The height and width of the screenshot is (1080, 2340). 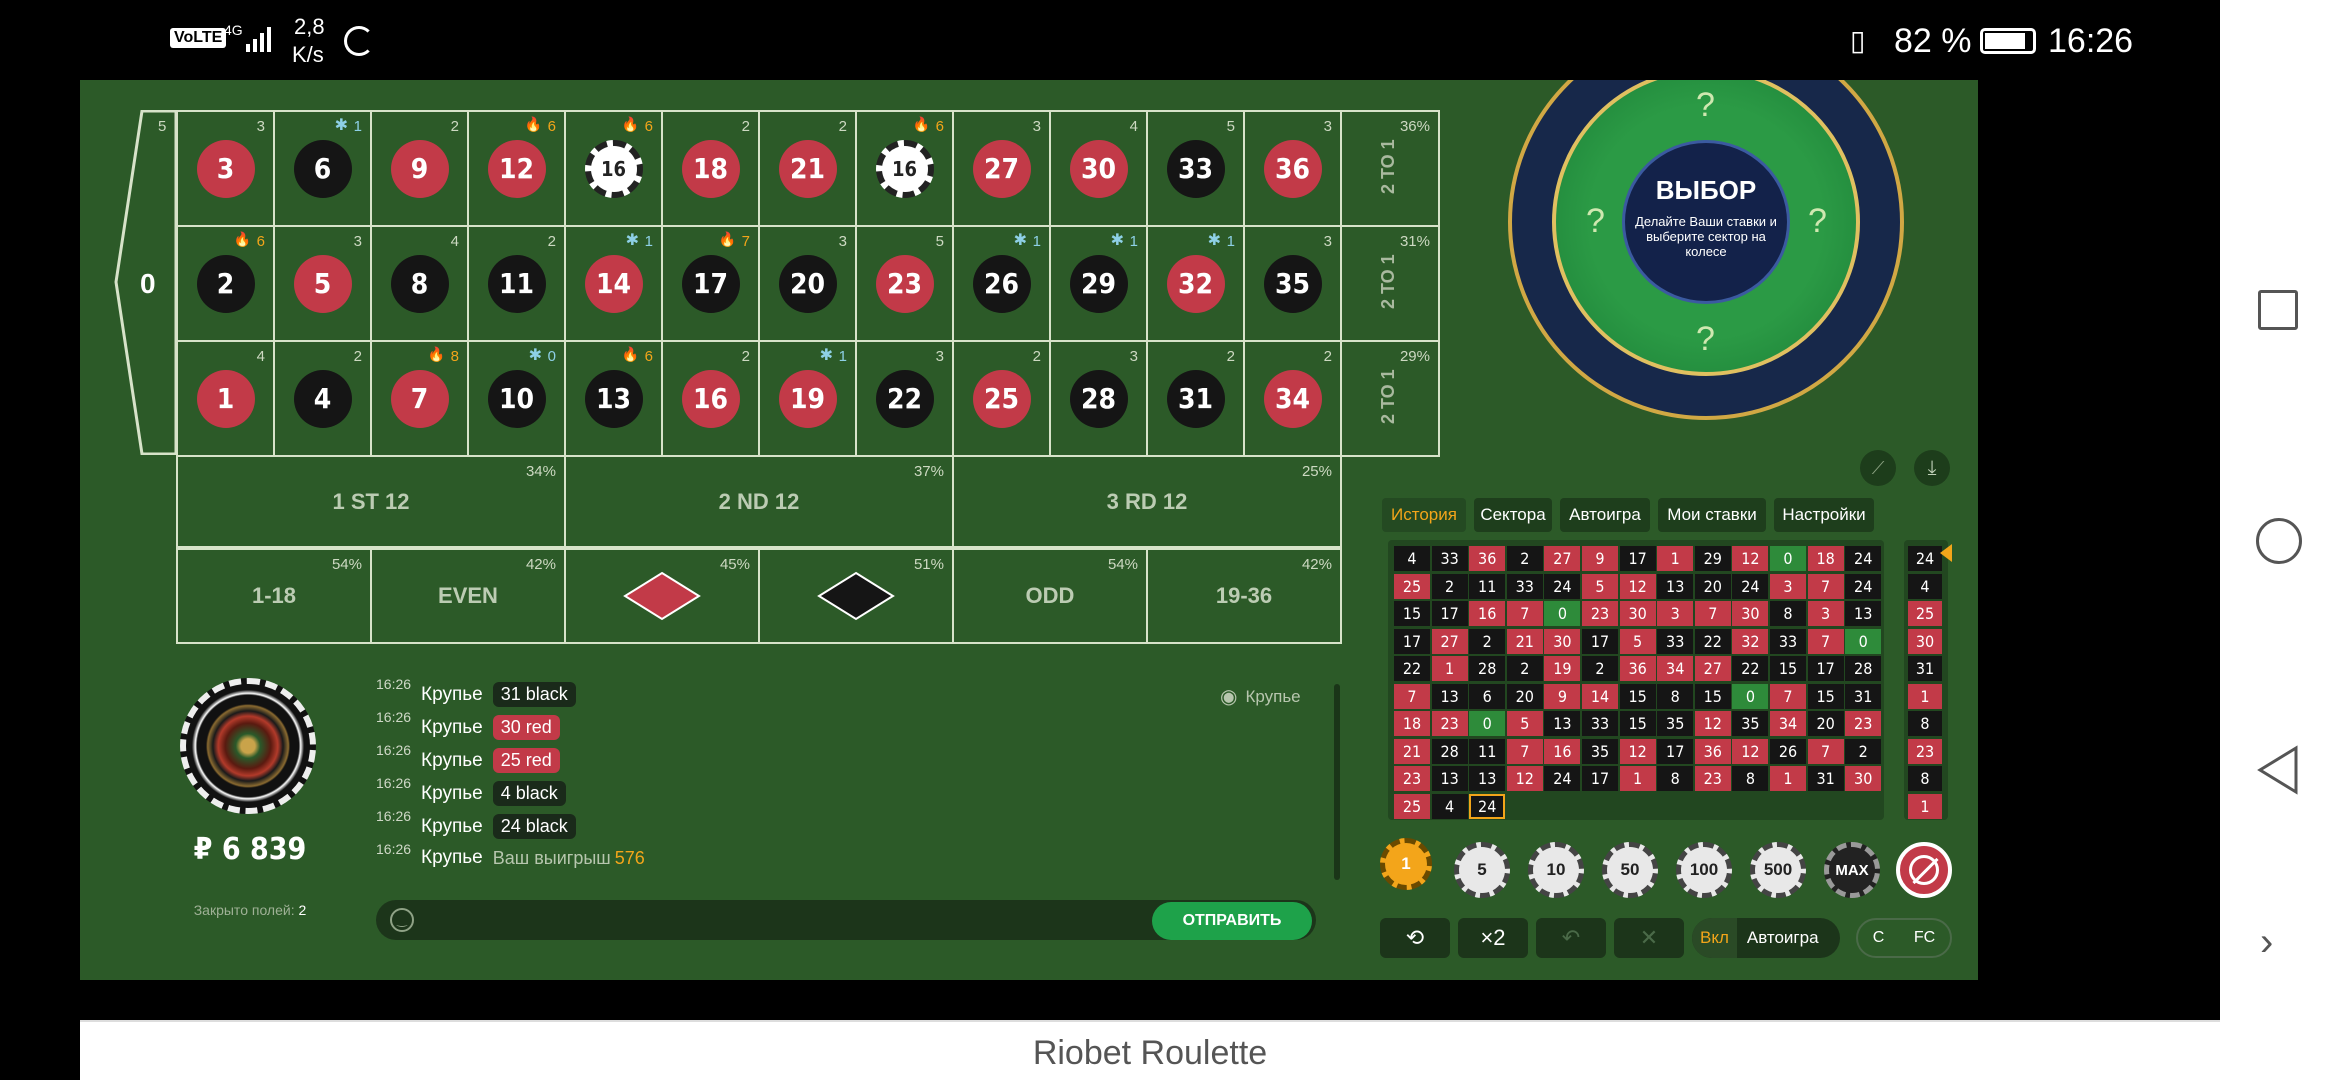 What do you see at coordinates (1630, 870) in the screenshot?
I see `chip-50: 50` at bounding box center [1630, 870].